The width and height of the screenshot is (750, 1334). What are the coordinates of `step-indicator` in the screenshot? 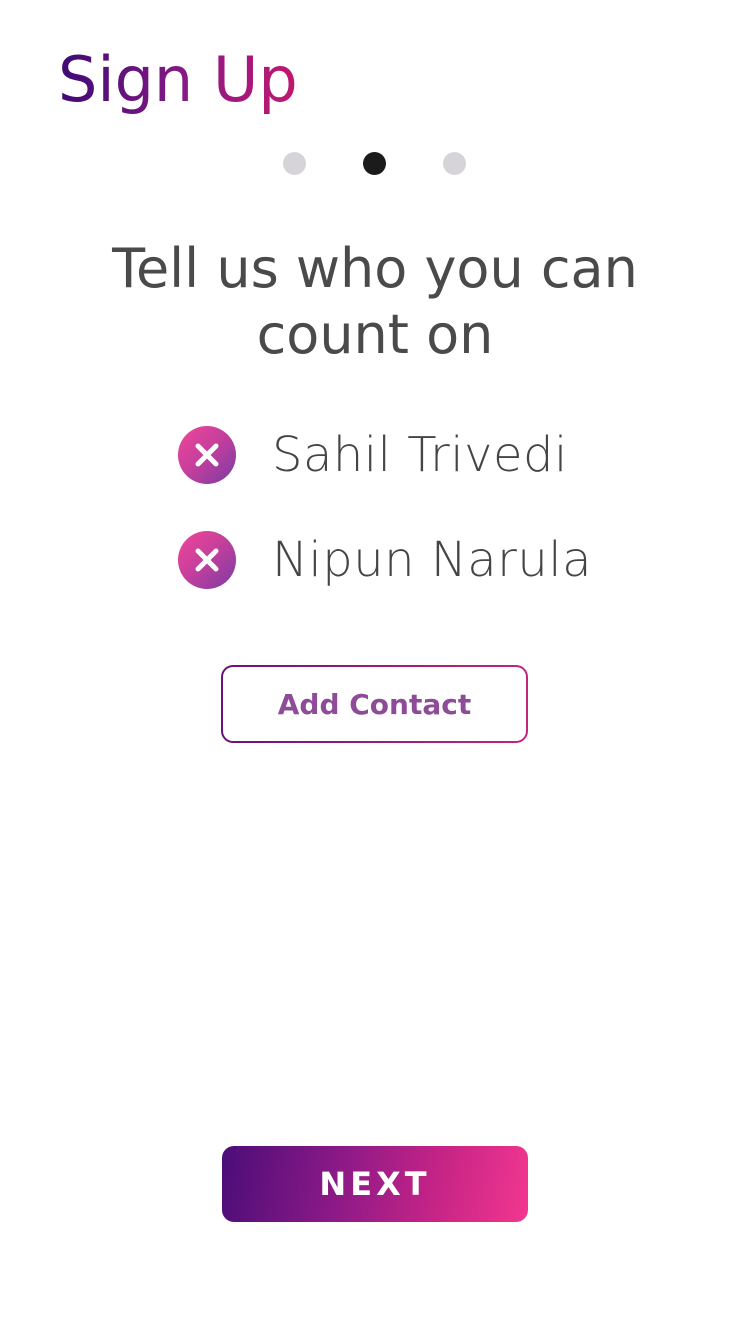 It's located at (375, 164).